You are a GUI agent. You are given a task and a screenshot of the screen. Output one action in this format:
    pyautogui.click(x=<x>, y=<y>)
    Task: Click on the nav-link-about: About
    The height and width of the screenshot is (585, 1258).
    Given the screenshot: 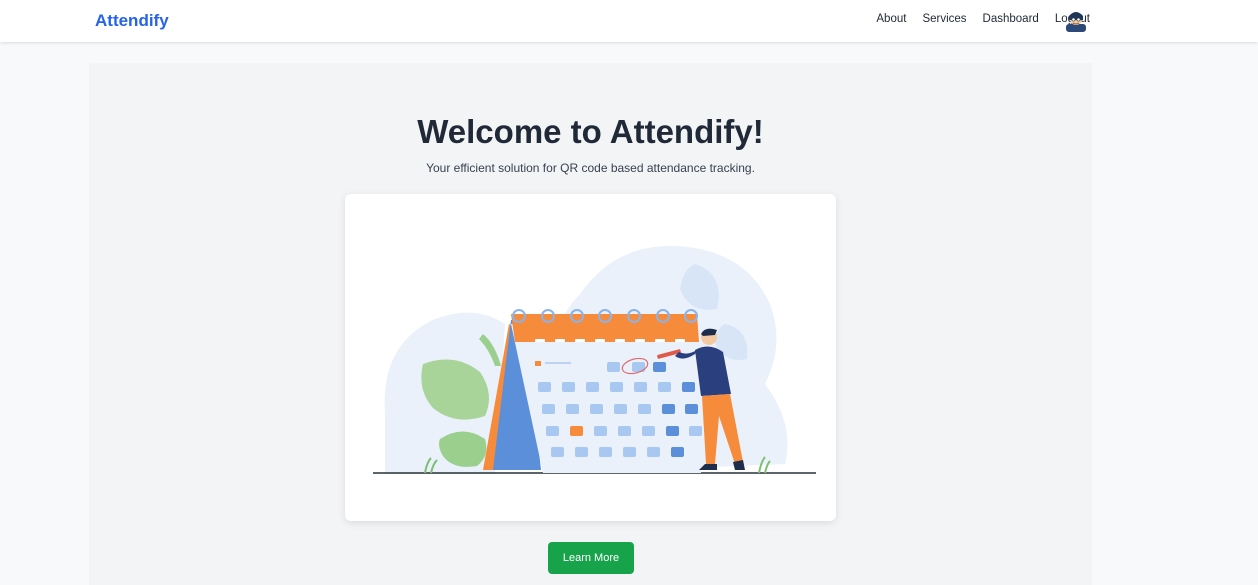 What is the action you would take?
    pyautogui.click(x=891, y=19)
    